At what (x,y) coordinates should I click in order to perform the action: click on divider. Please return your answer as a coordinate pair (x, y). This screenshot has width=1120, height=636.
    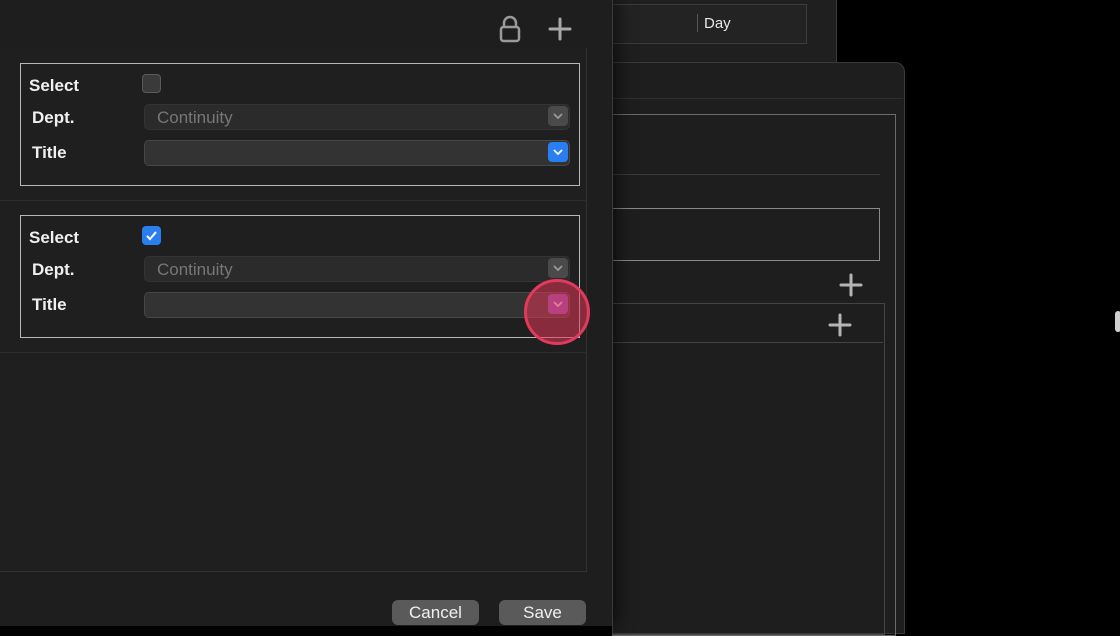
    Looking at the image, I should click on (746, 174).